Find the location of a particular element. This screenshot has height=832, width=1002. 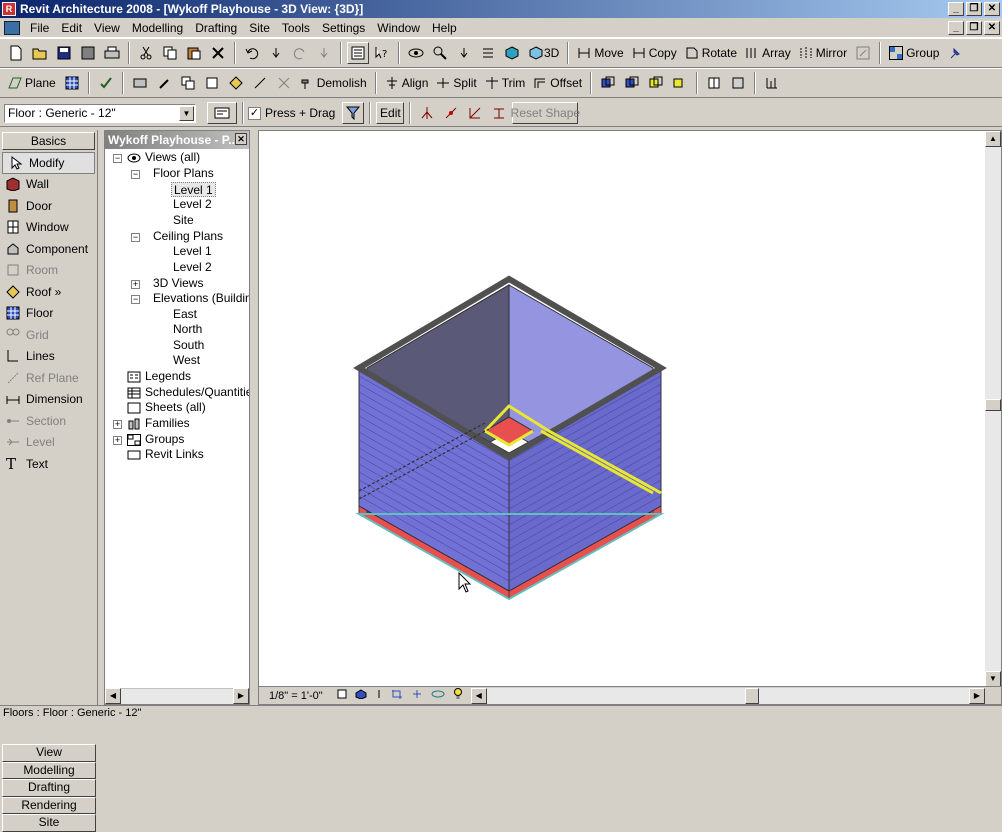

tree-elevation-north: North is located at coordinates (187, 329).